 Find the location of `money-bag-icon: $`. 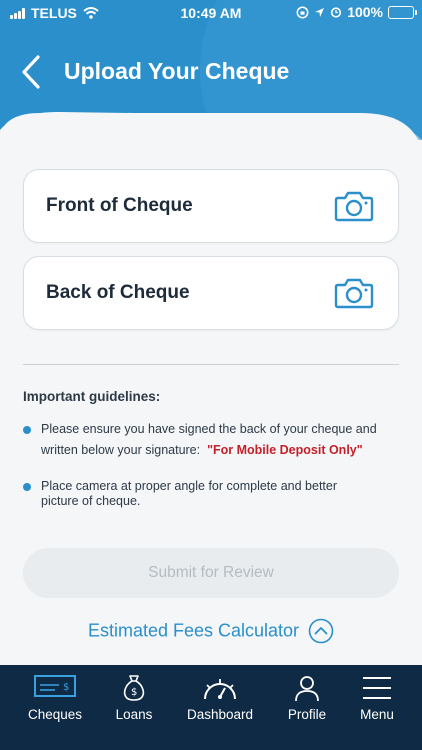

money-bag-icon: $ is located at coordinates (134, 688).